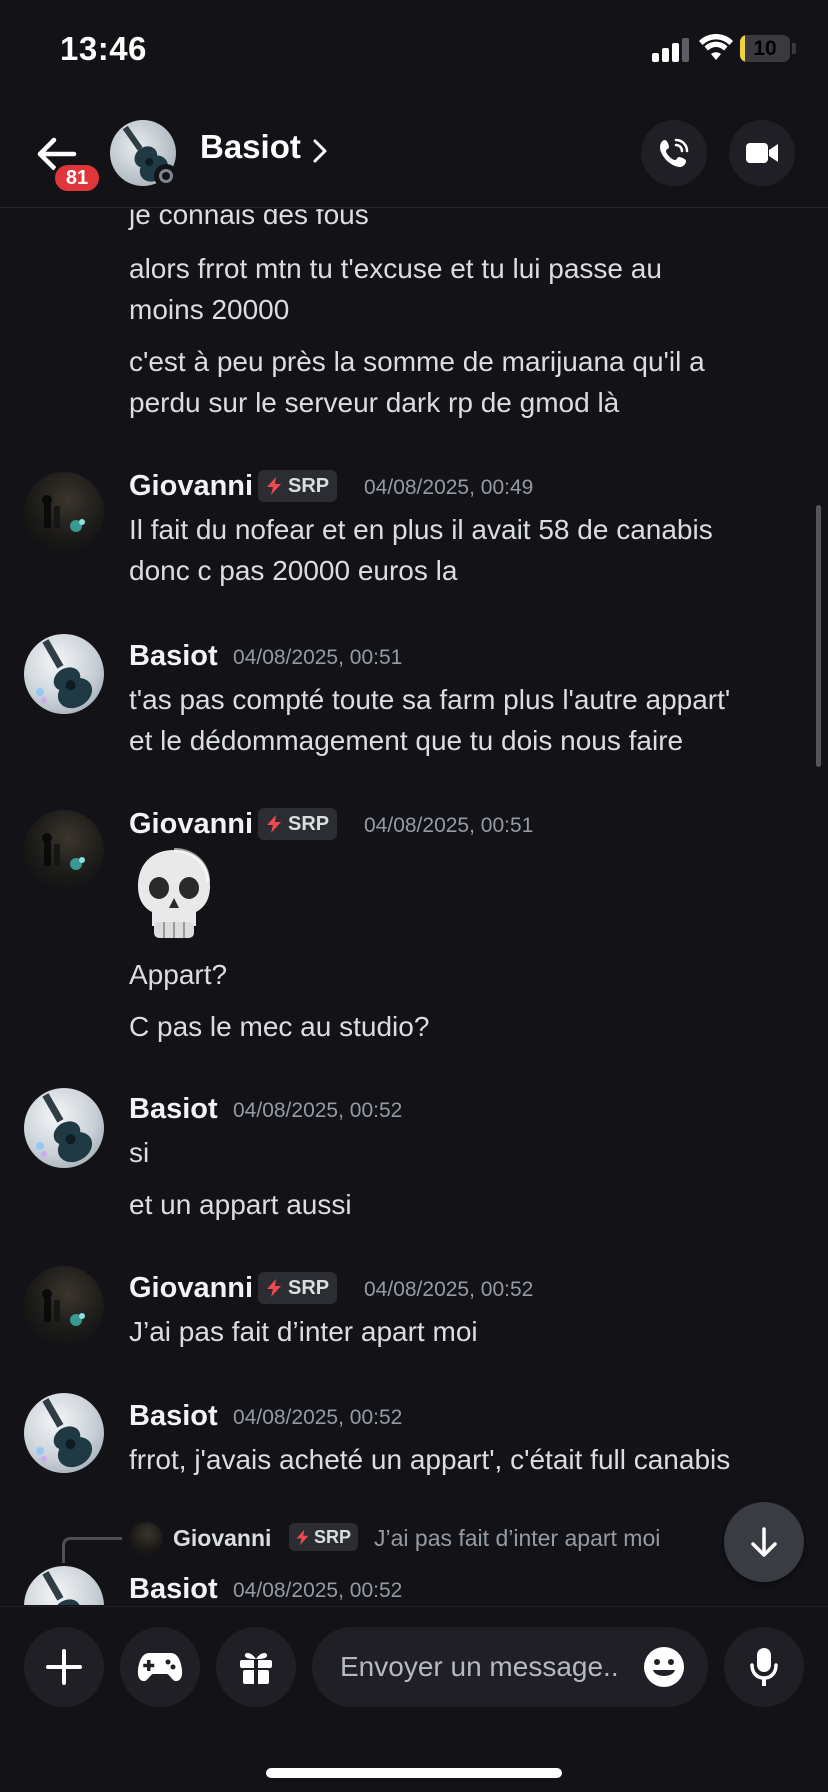 The width and height of the screenshot is (828, 1792). I want to click on phone-call-icon, so click(674, 152).